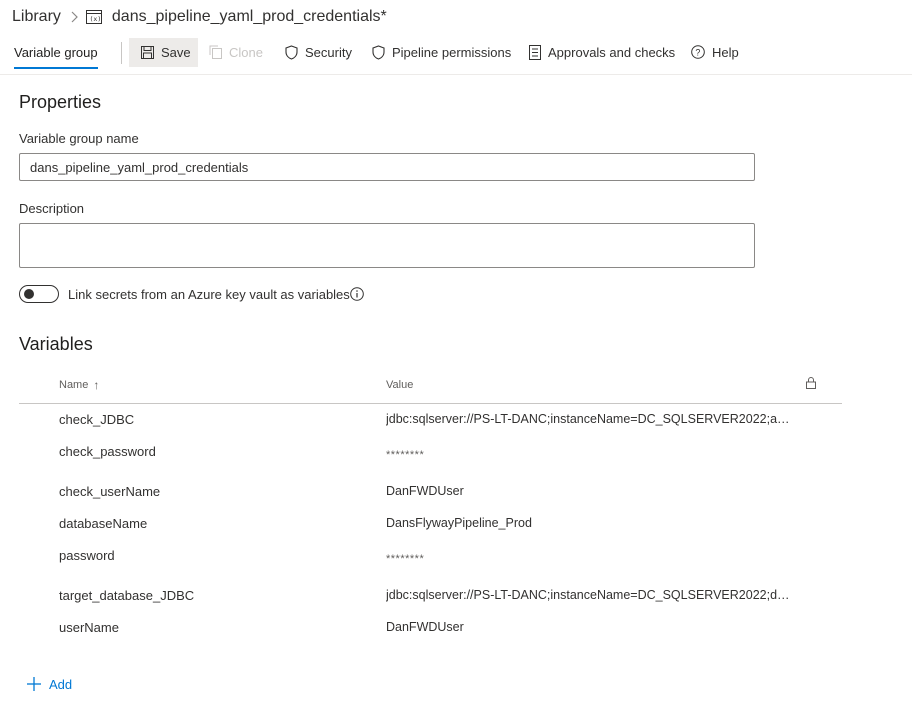  What do you see at coordinates (249, 16) in the screenshot?
I see `page-title: dans_pipeline_yaml_prod_credentials*` at bounding box center [249, 16].